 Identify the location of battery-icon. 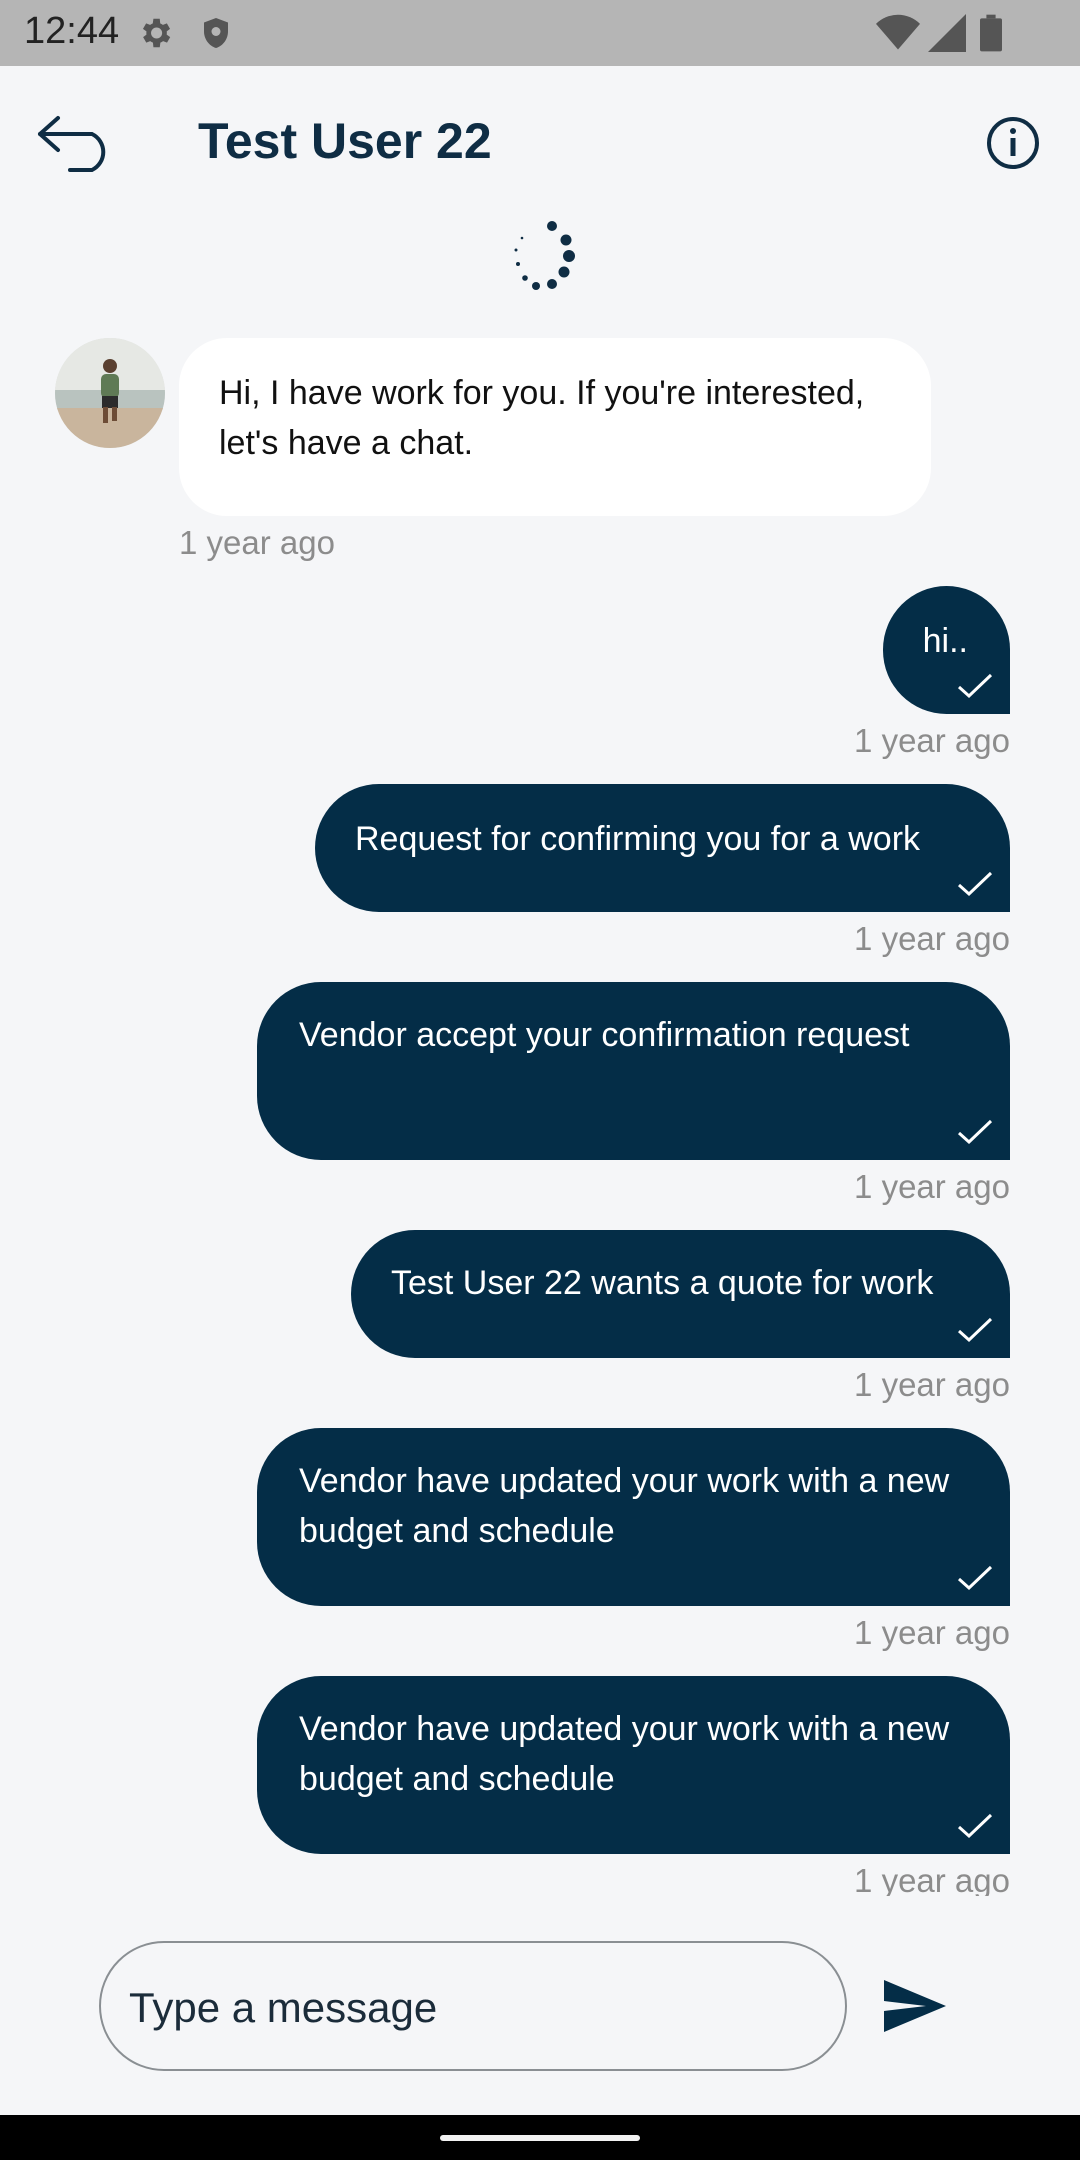
(991, 33).